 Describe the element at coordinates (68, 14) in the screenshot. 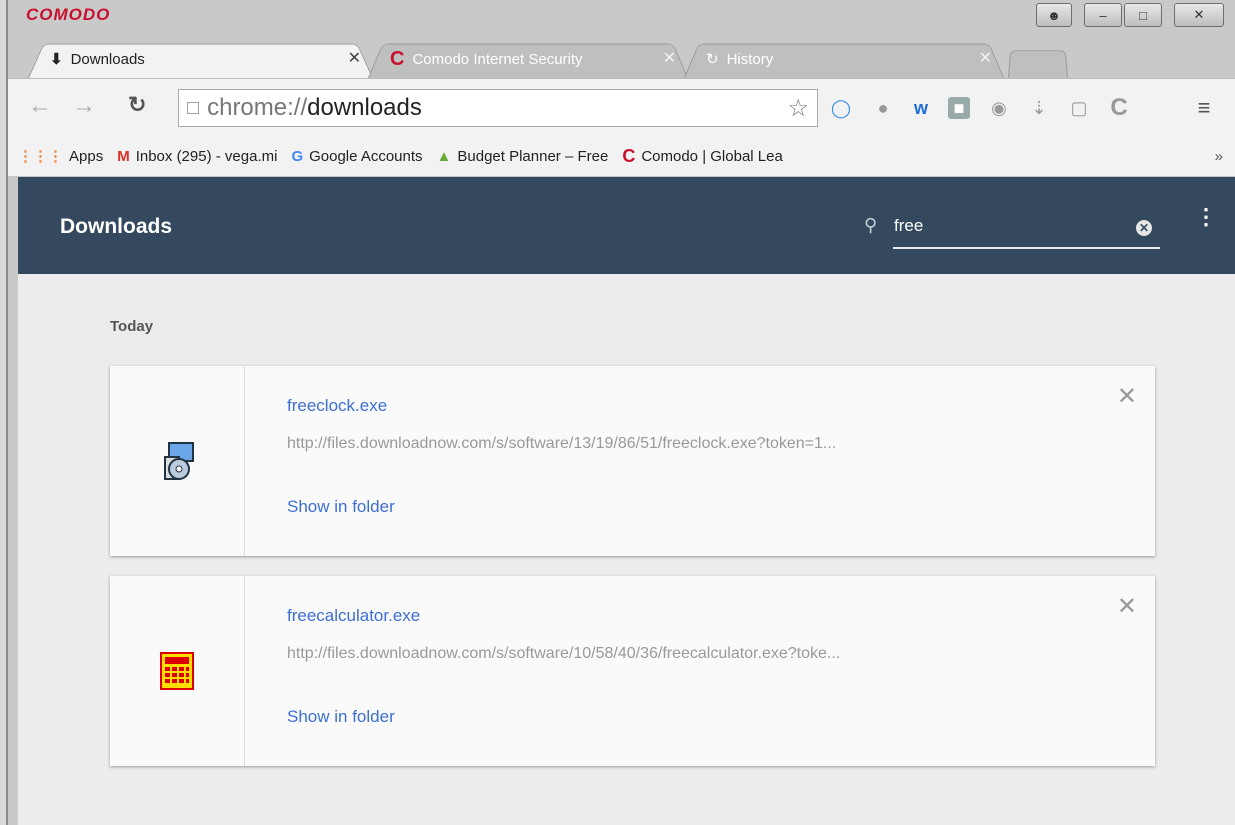

I see `comodo-brand-logo: COMODO` at that location.